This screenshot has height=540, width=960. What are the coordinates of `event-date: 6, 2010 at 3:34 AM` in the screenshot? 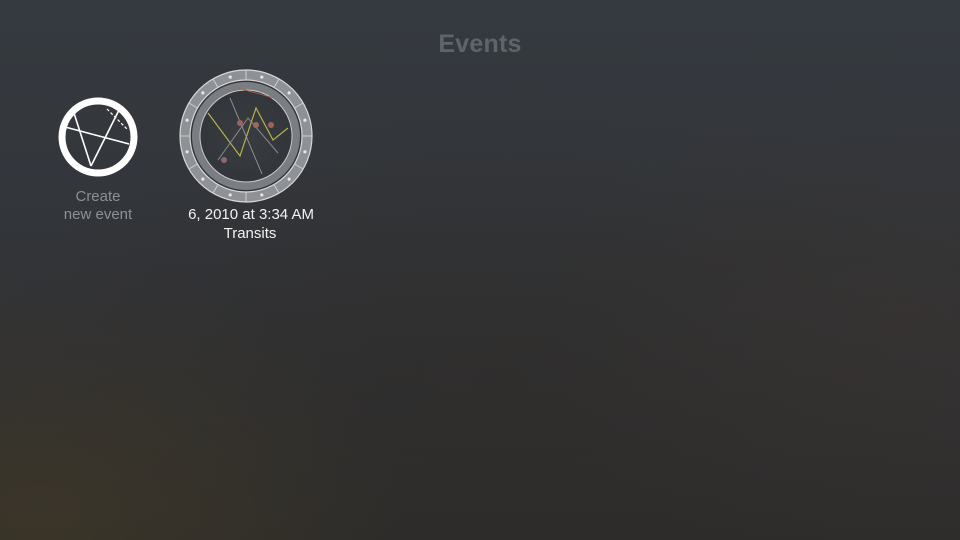 It's located at (251, 214).